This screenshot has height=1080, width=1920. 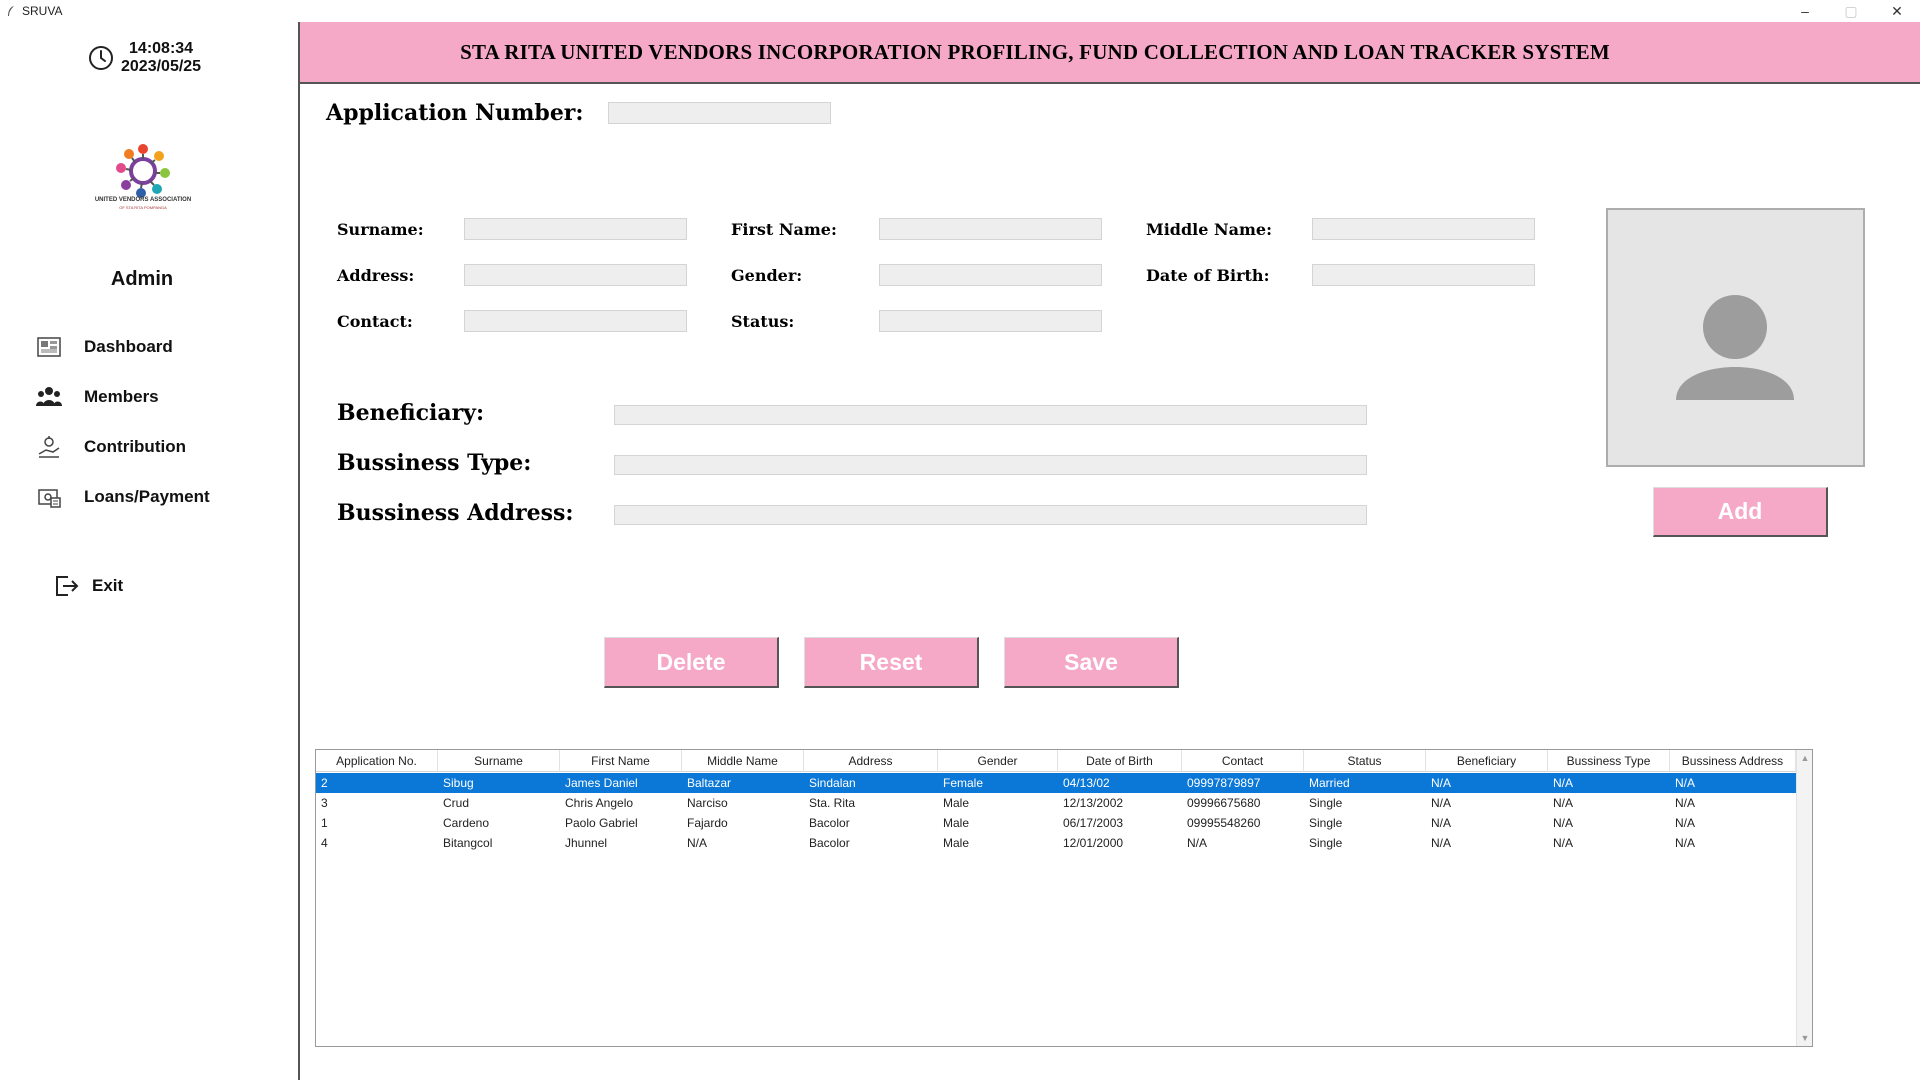 I want to click on table-cell: Married, so click(x=1329, y=783).